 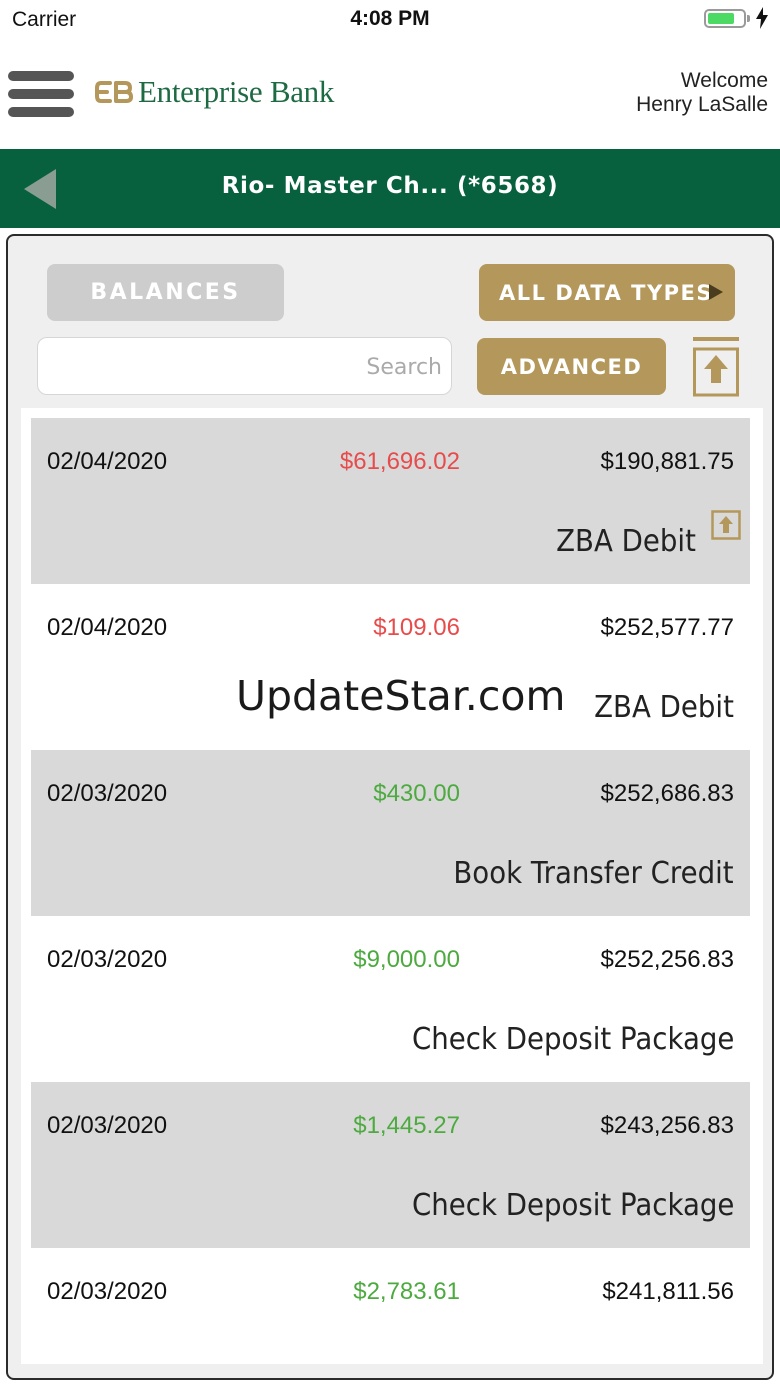 I want to click on export-upload-icon, so click(x=716, y=367).